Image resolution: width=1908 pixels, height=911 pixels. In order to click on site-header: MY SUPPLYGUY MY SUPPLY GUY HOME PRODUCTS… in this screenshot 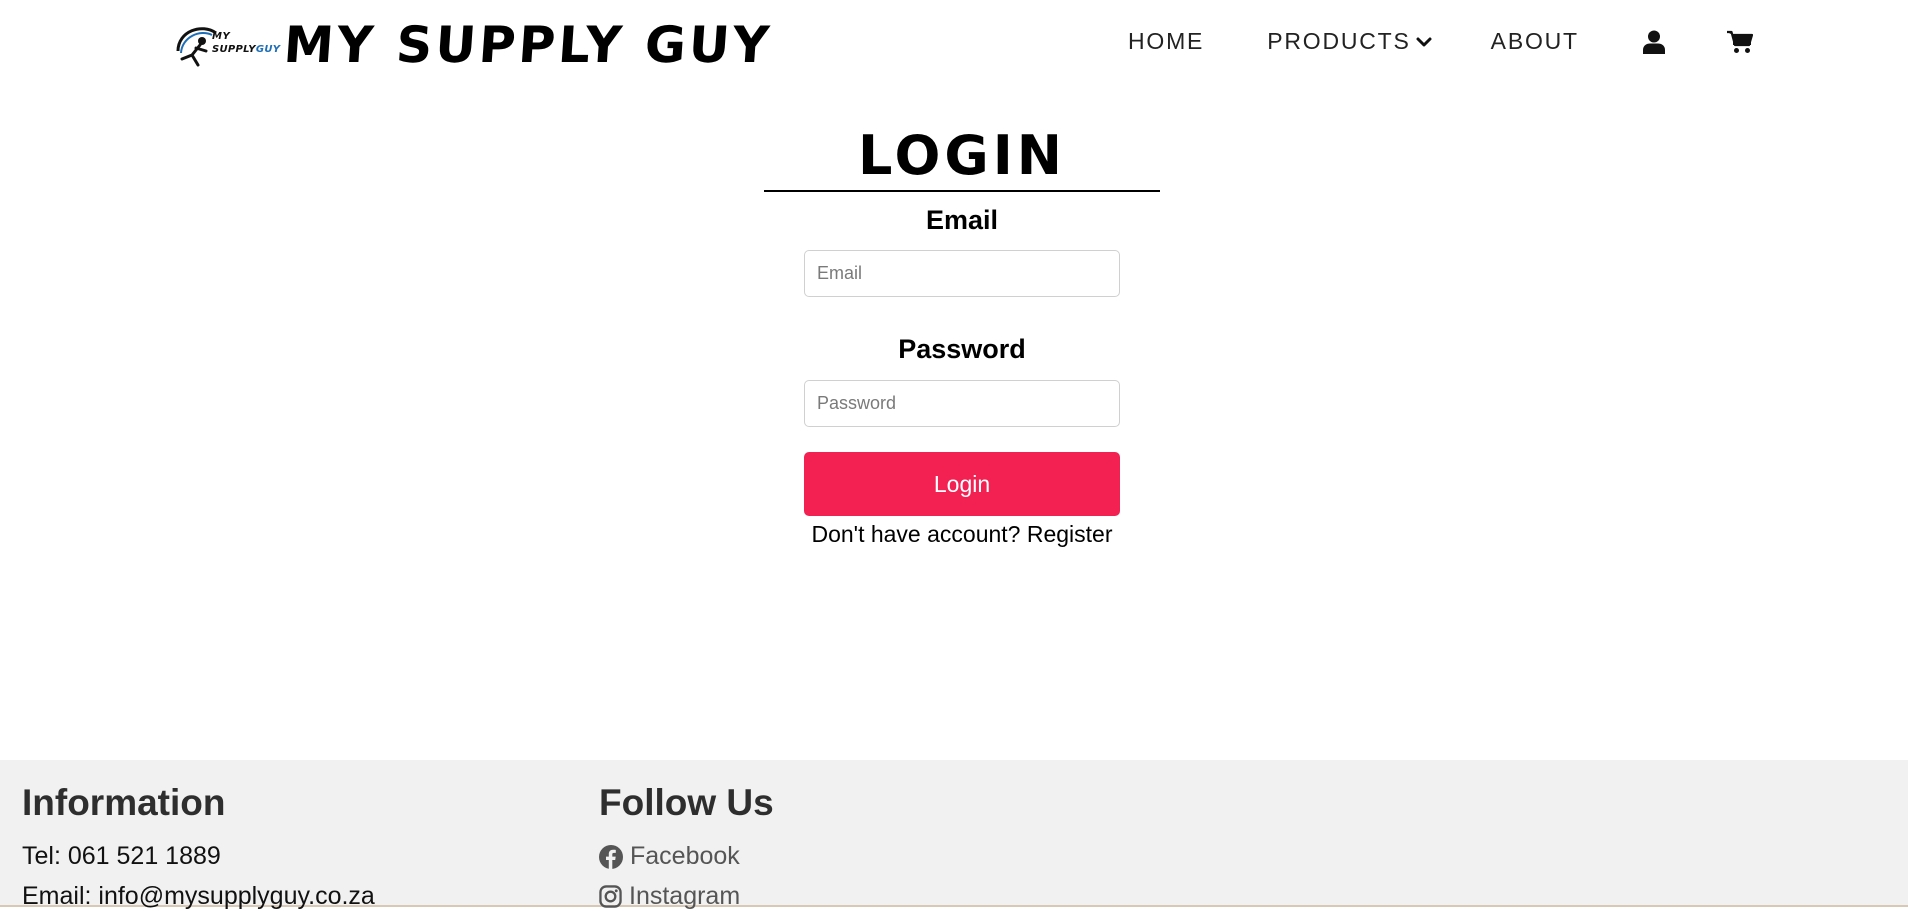, I will do `click(954, 45)`.